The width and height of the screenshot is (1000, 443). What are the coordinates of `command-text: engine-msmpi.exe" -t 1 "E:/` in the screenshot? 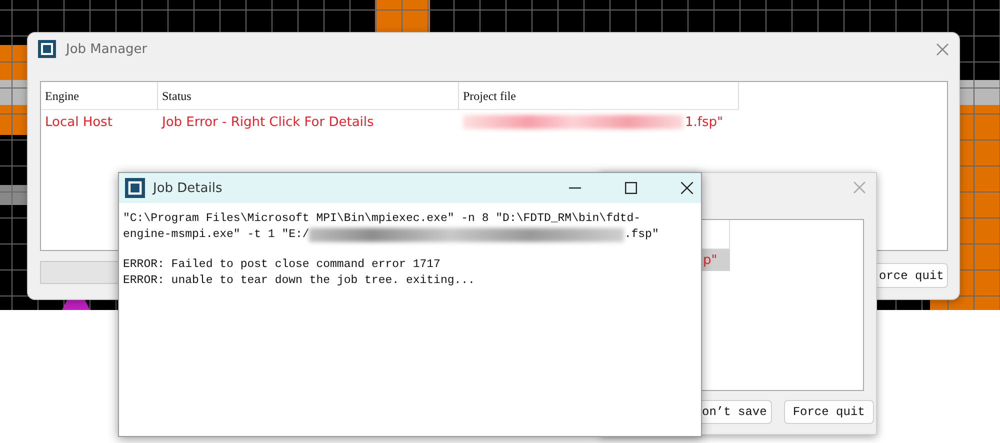 It's located at (216, 235).